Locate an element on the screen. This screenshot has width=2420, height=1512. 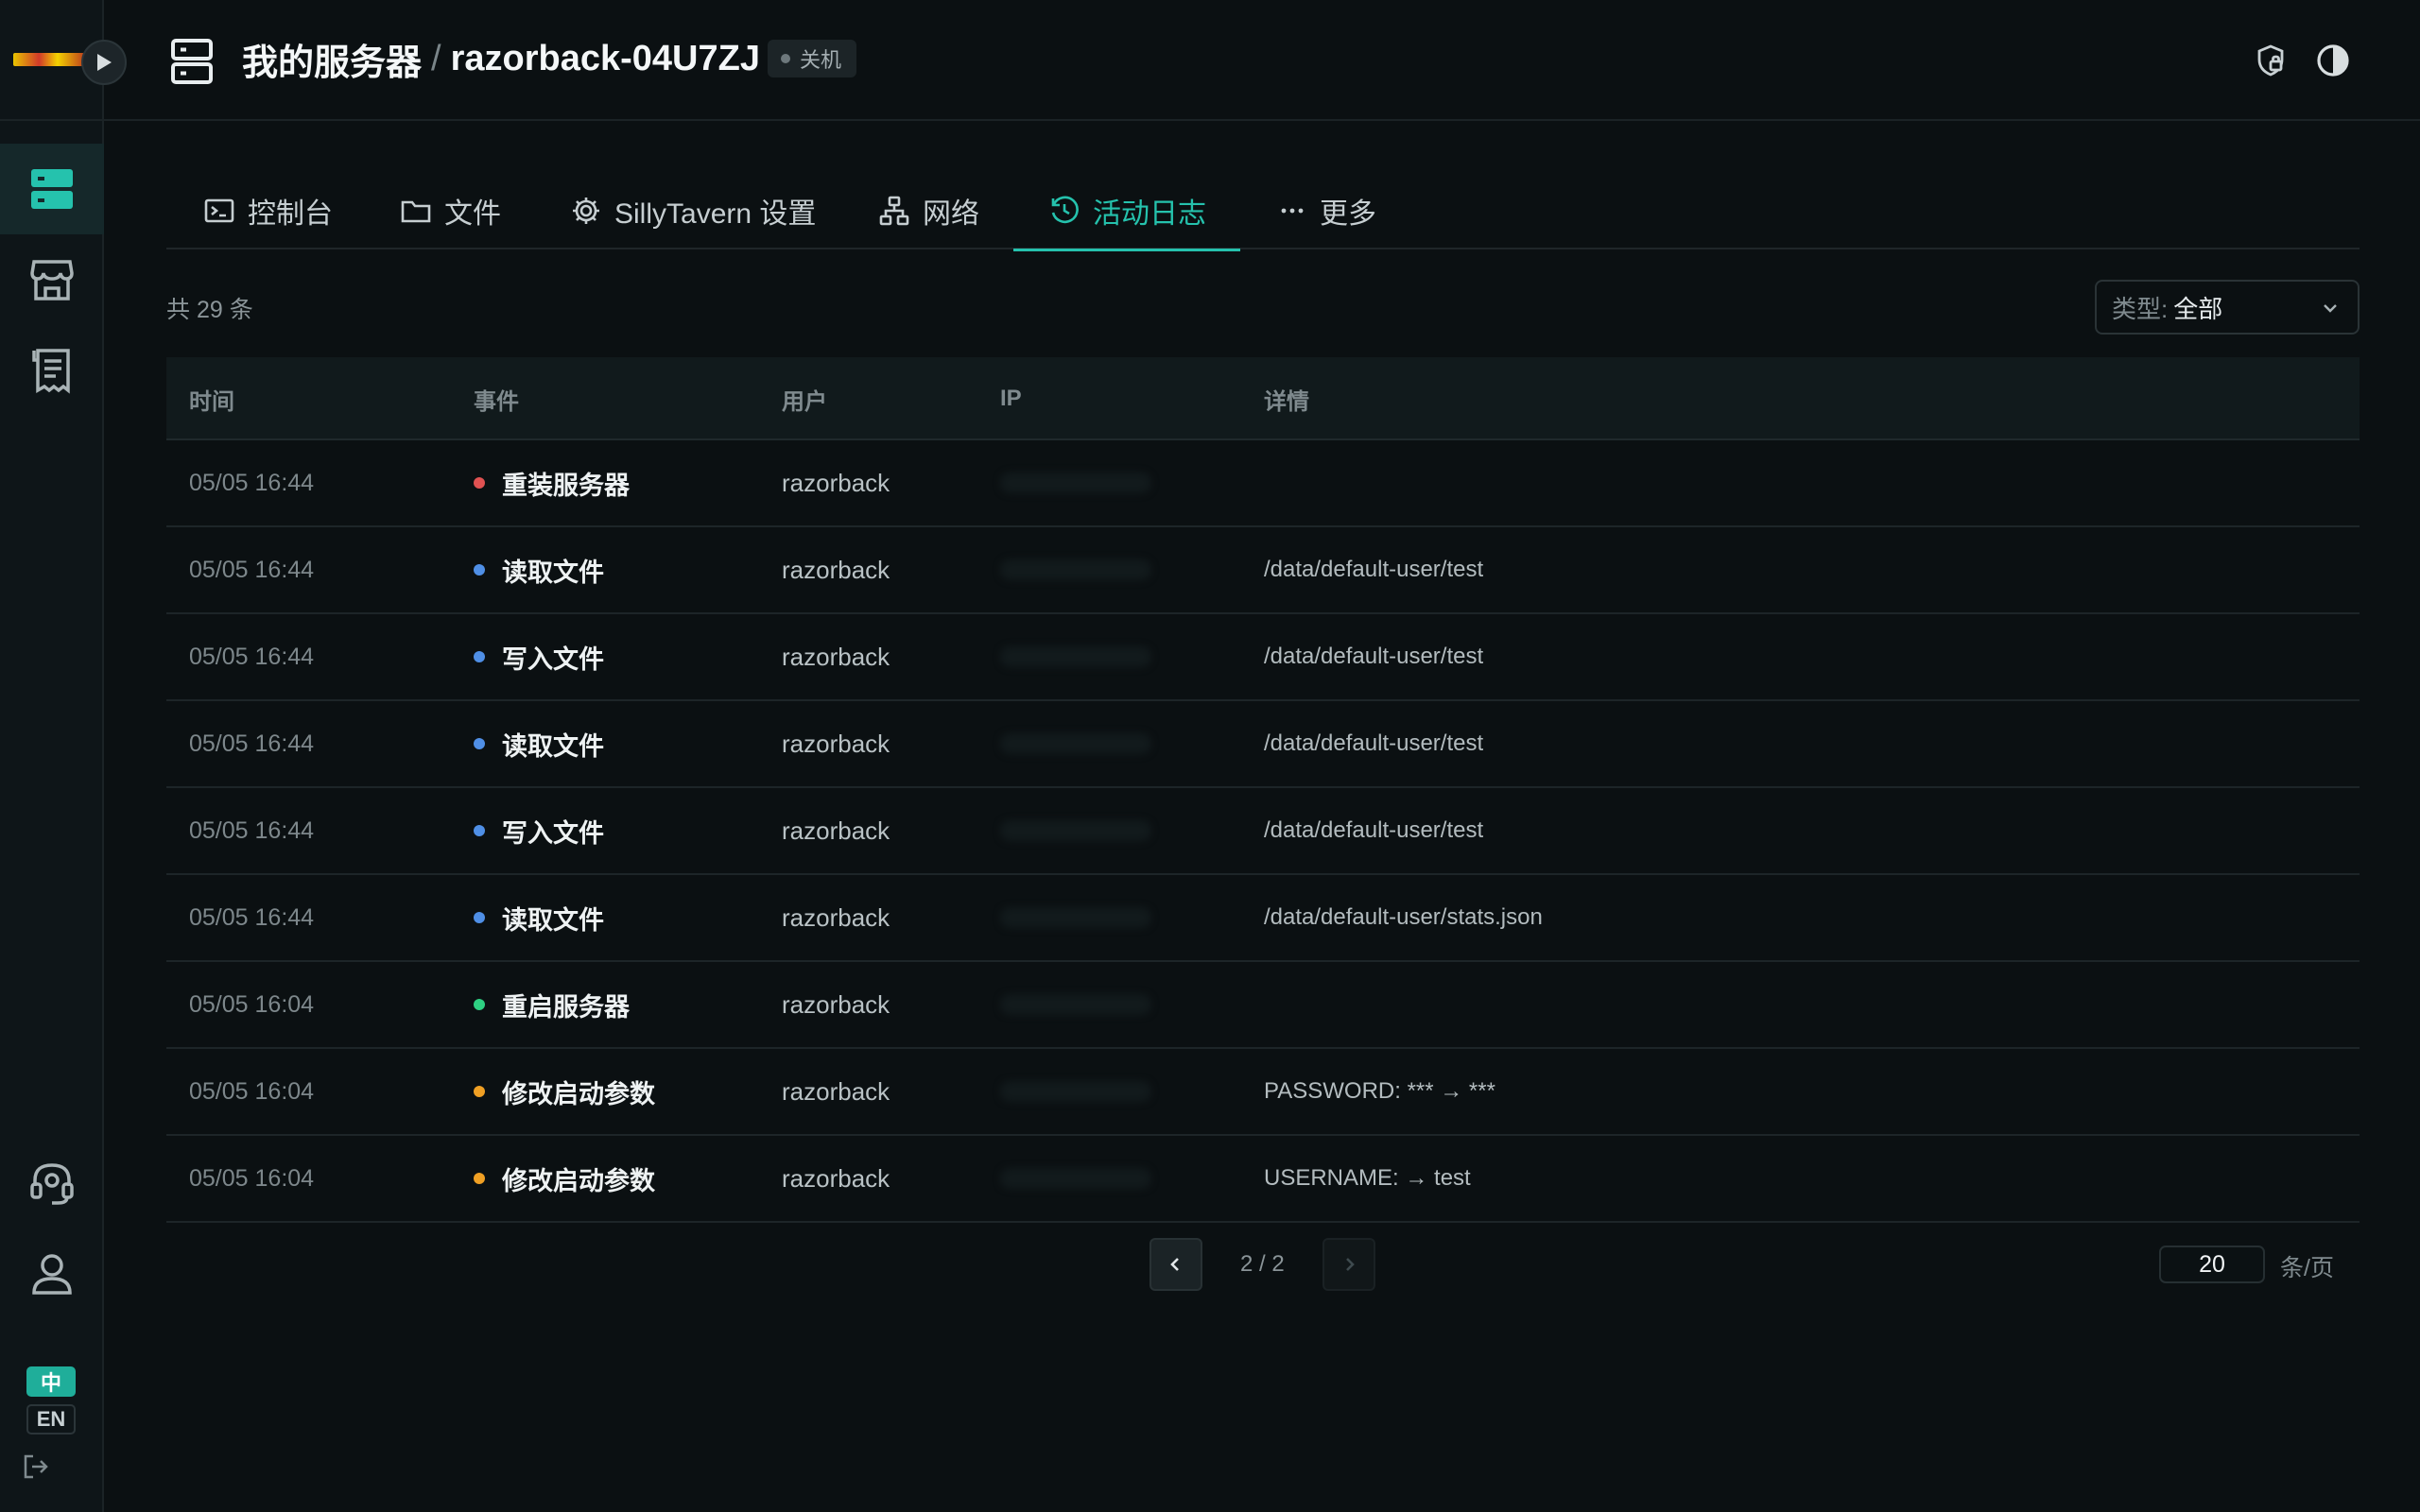
row-detail: PASSWORD: *** → *** is located at coordinates (1379, 1091).